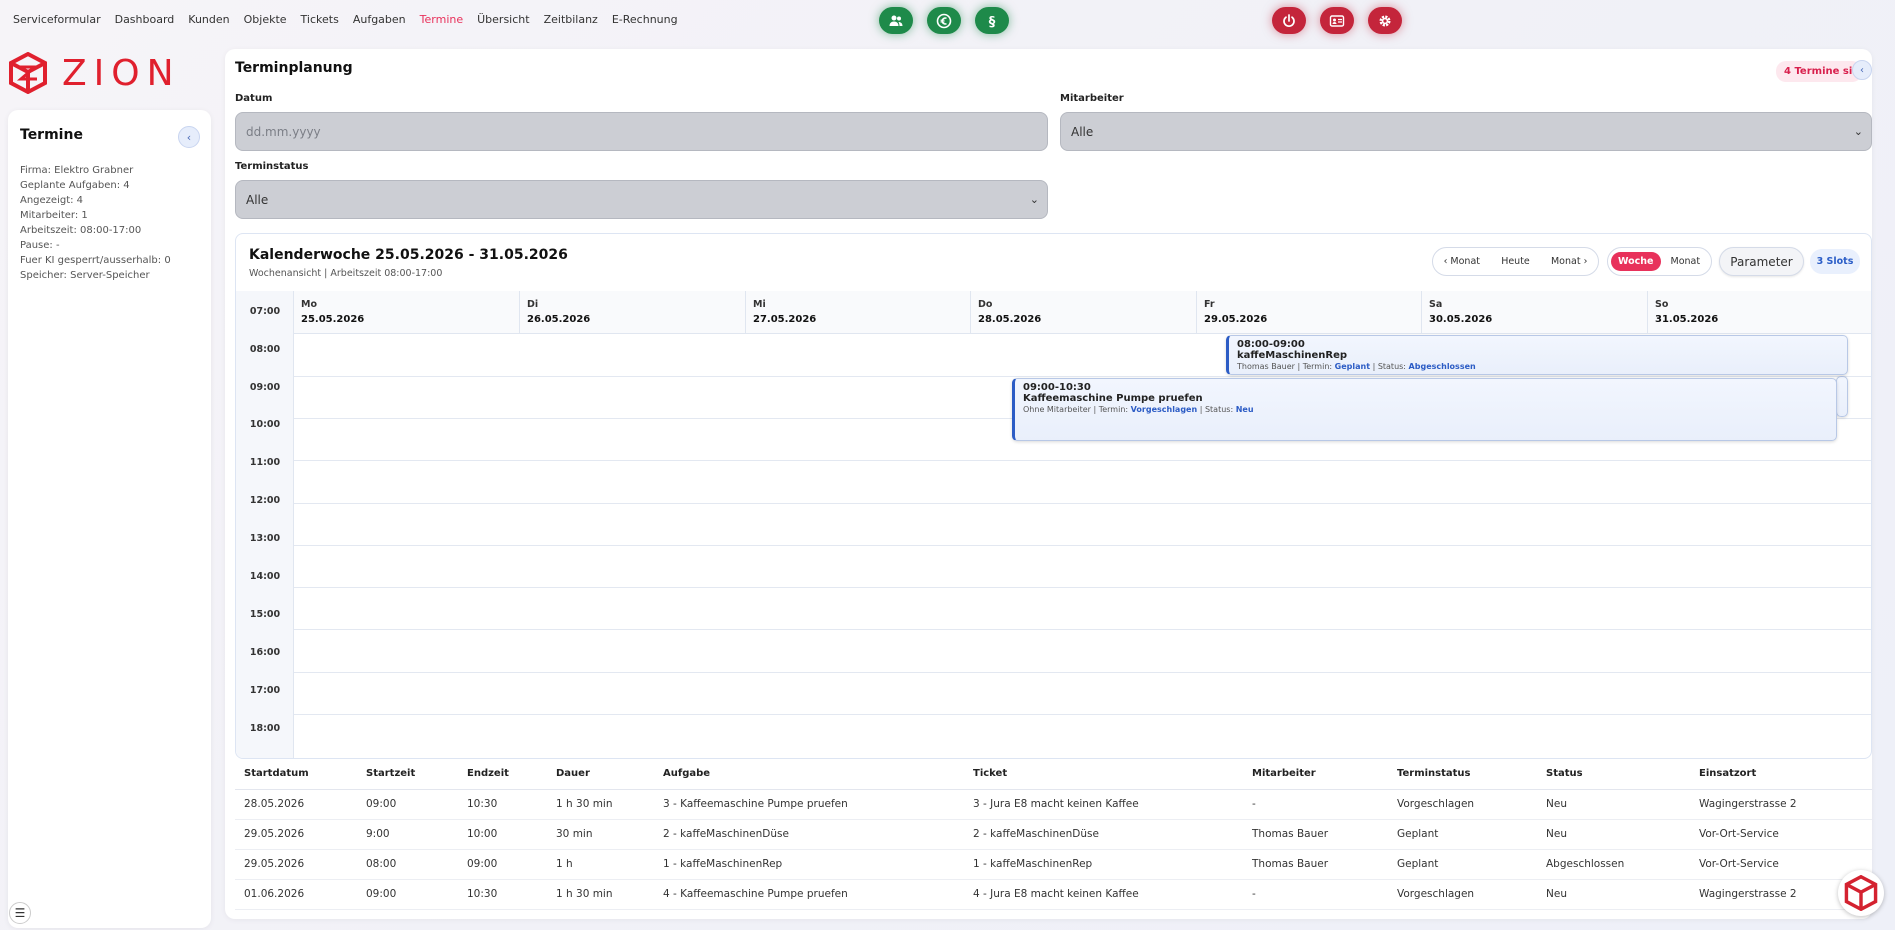 This screenshot has width=1895, height=930. What do you see at coordinates (265, 424) in the screenshot?
I see `hour-label: 10:00` at bounding box center [265, 424].